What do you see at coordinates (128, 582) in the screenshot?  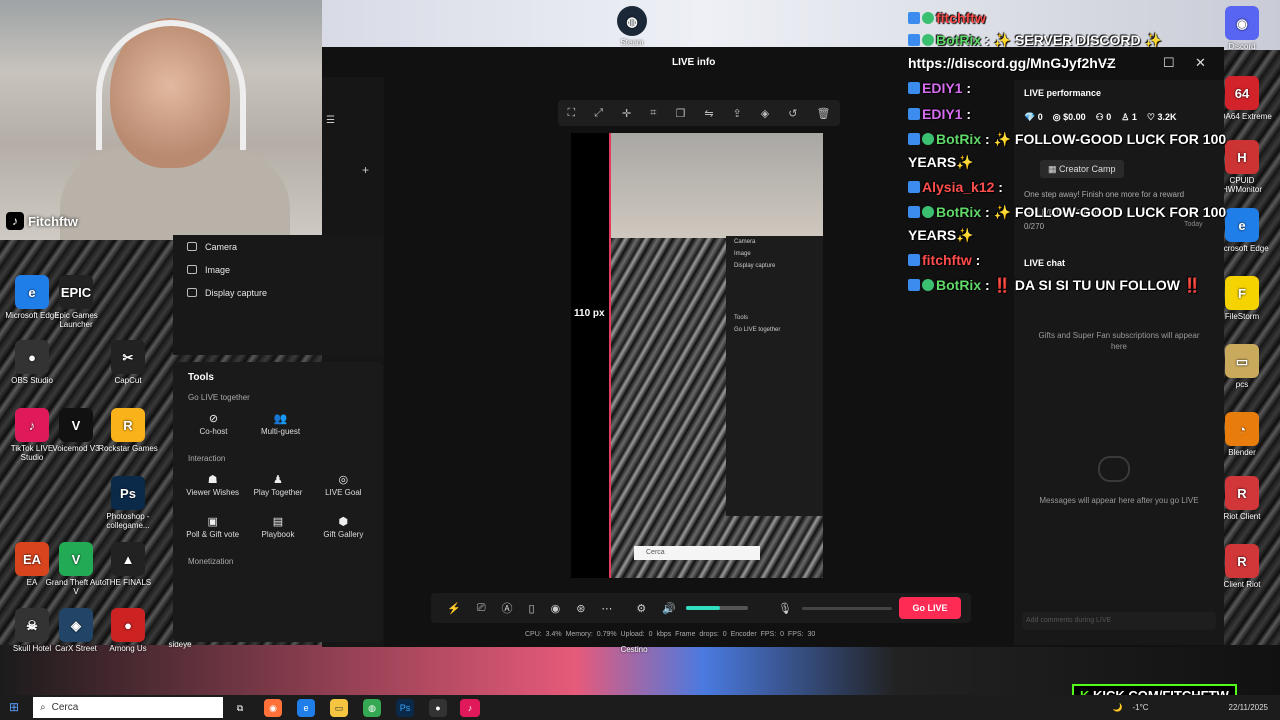 I see `desktop-icon-label: THE FINALS` at bounding box center [128, 582].